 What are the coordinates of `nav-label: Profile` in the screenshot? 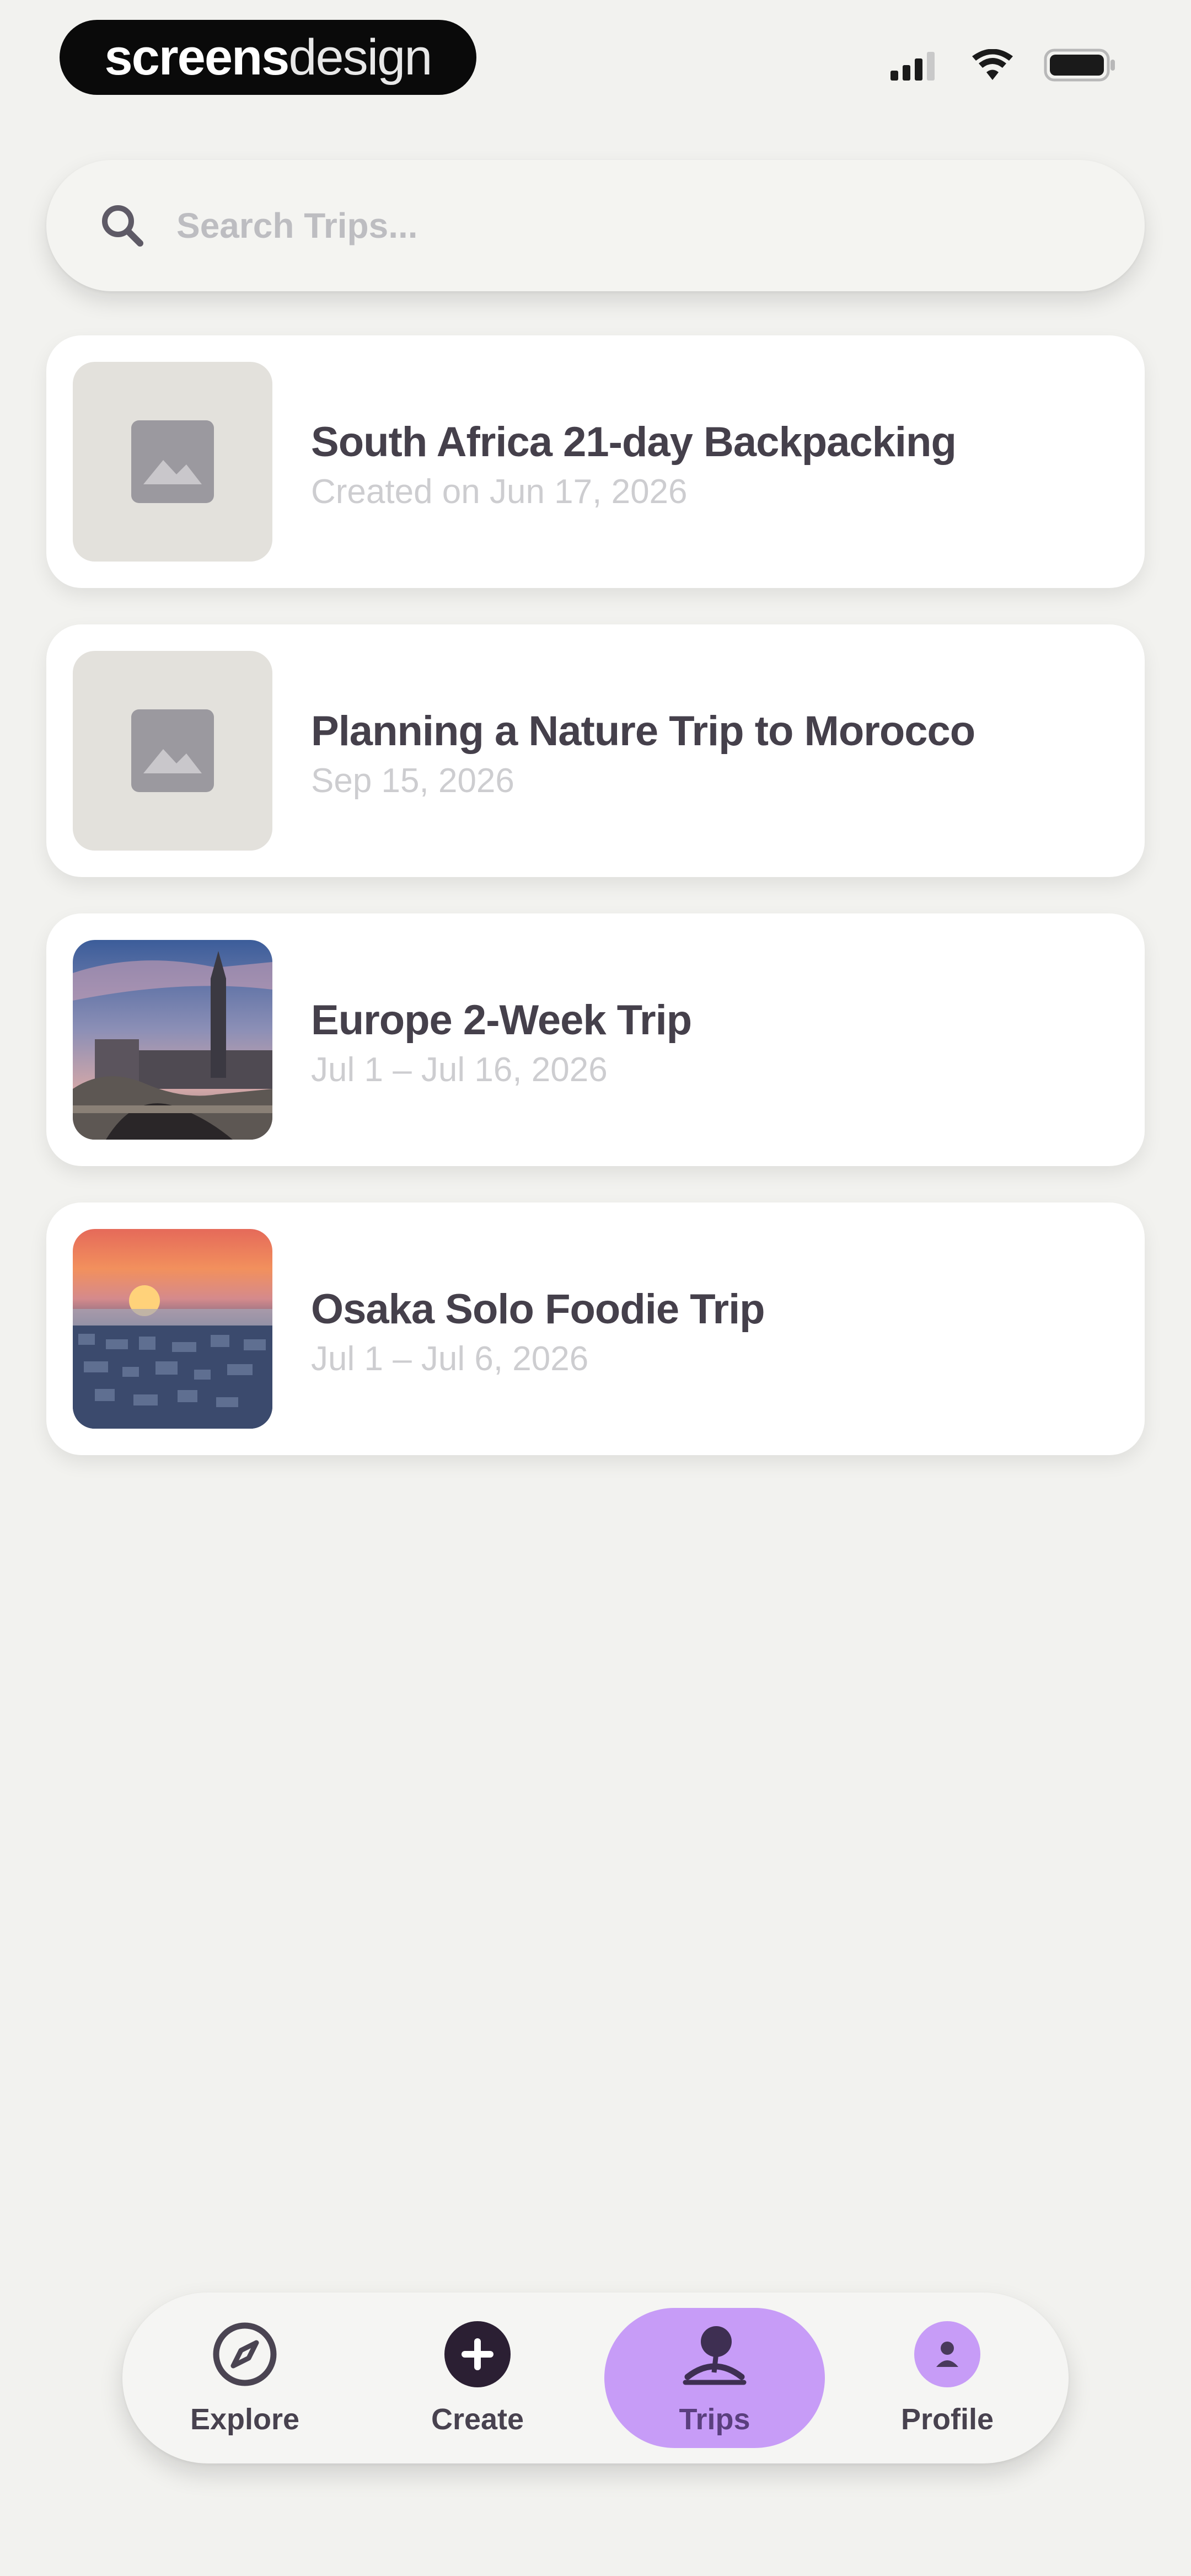 It's located at (947, 2419).